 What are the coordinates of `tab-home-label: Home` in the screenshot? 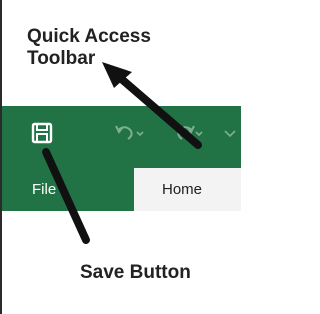 It's located at (182, 189).